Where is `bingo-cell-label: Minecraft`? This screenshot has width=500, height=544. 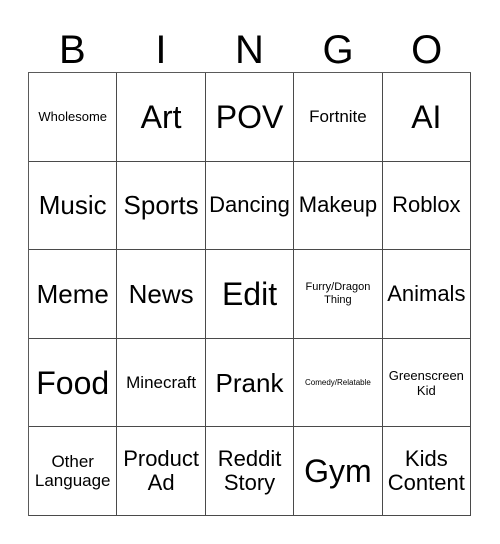 bingo-cell-label: Minecraft is located at coordinates (161, 383).